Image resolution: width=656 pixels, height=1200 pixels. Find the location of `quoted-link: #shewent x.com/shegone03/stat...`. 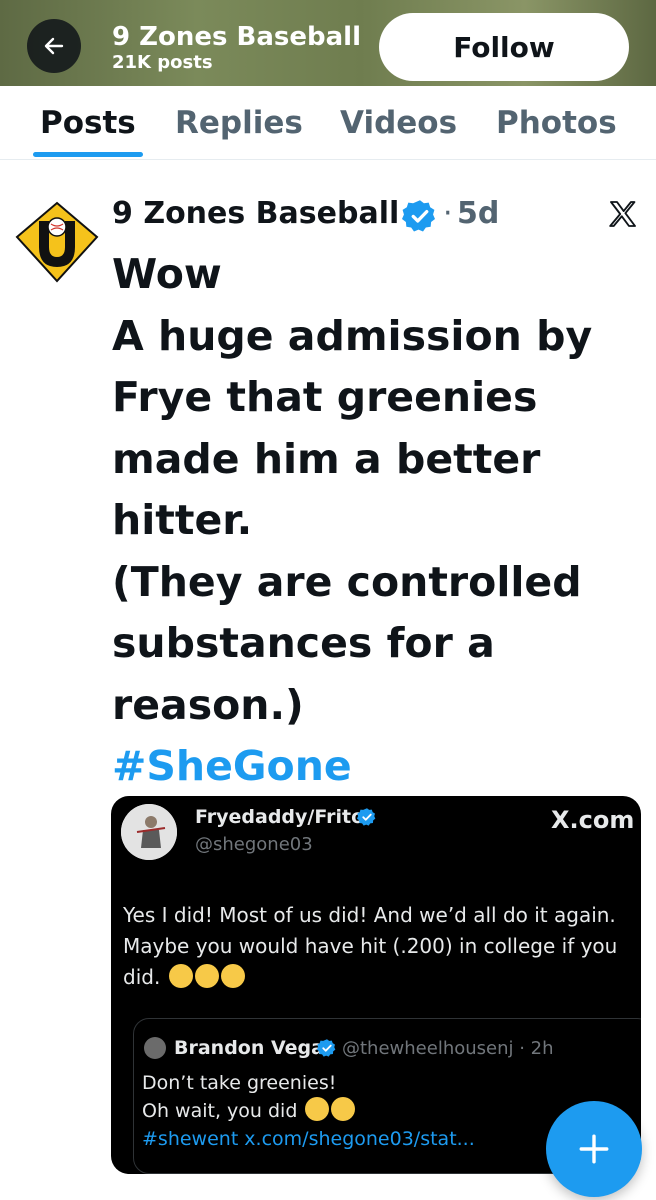

quoted-link: #shewent x.com/shegone03/stat... is located at coordinates (308, 1139).